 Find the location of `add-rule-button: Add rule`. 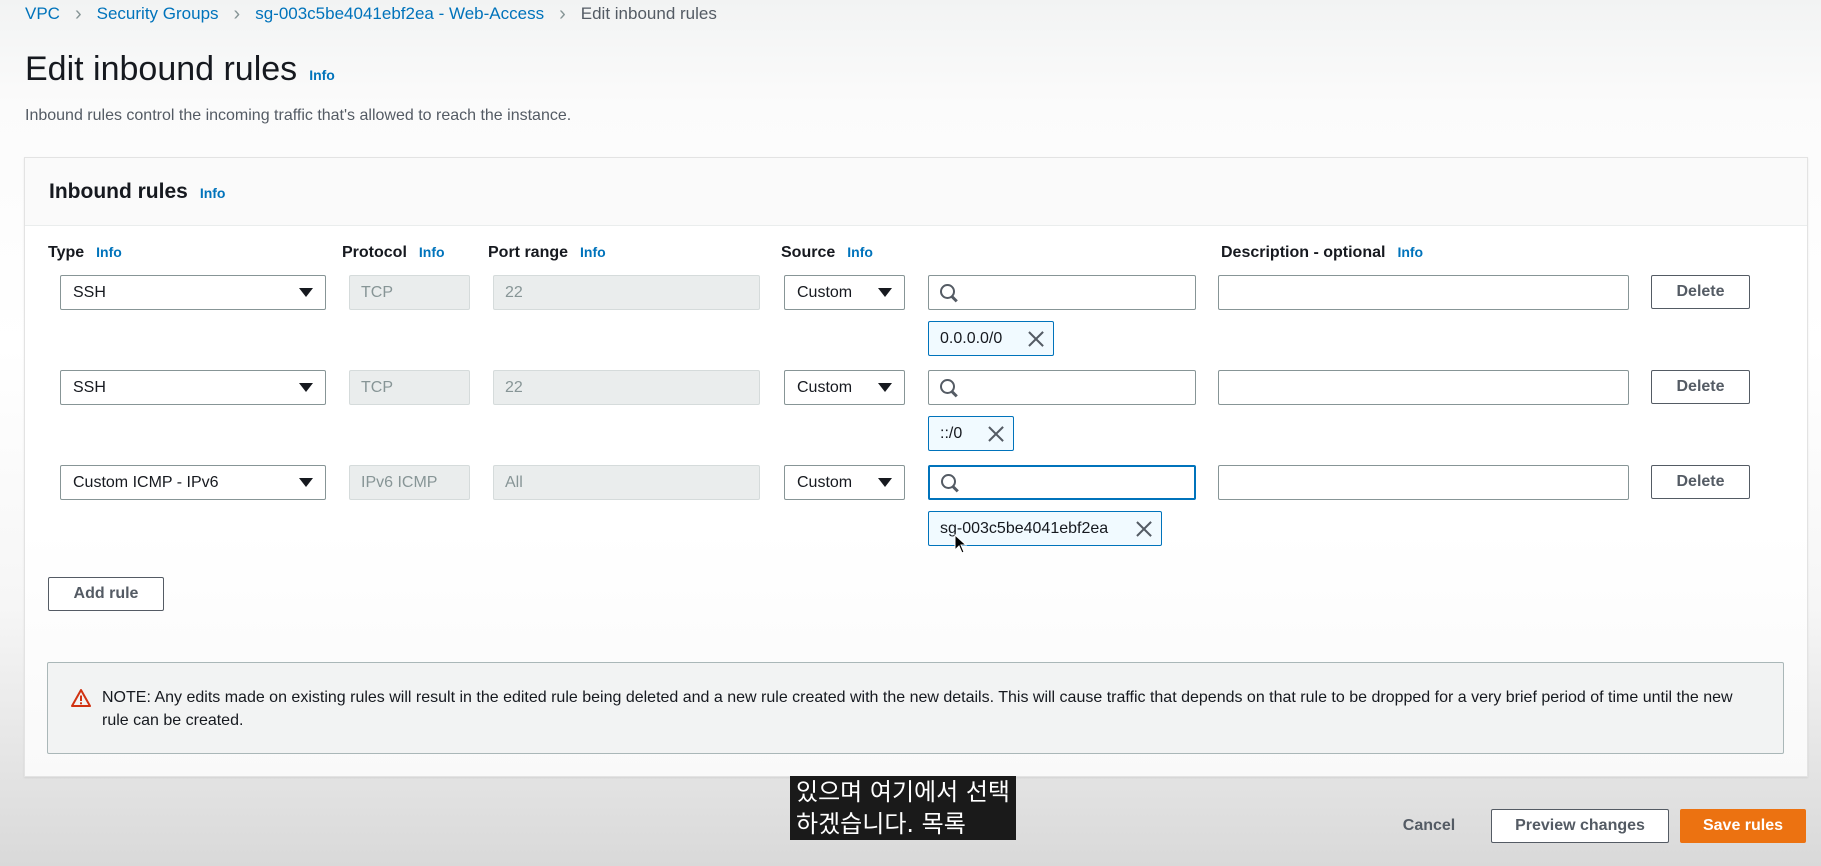

add-rule-button: Add rule is located at coordinates (106, 594).